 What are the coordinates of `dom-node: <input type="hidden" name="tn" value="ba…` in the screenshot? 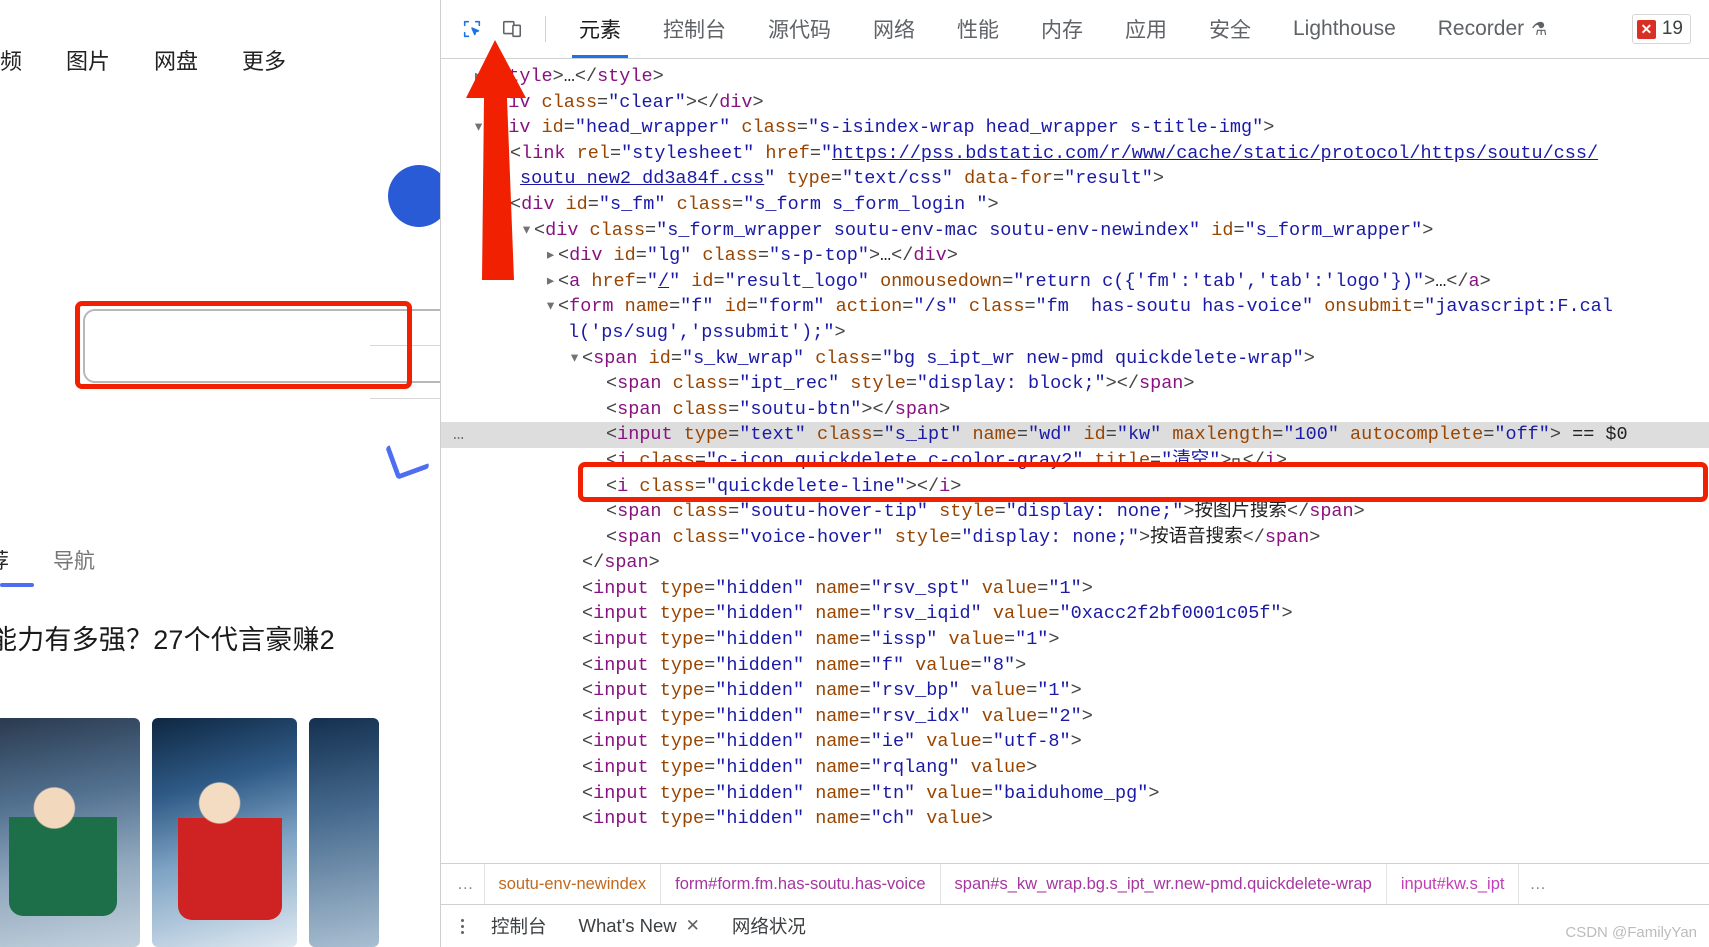 It's located at (1075, 794).